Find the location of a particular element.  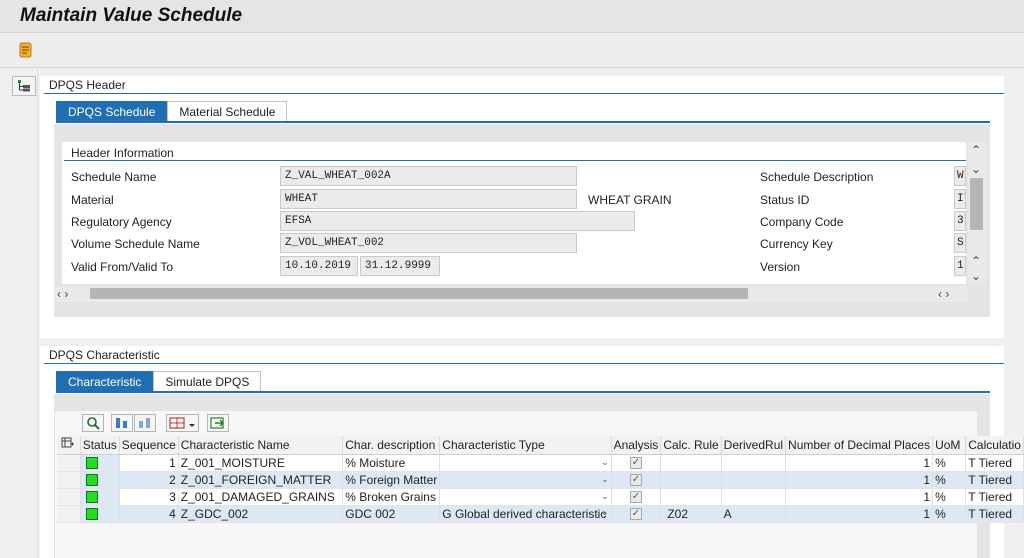

valid-from-to-label: Valid From/Valid To is located at coordinates (122, 267).